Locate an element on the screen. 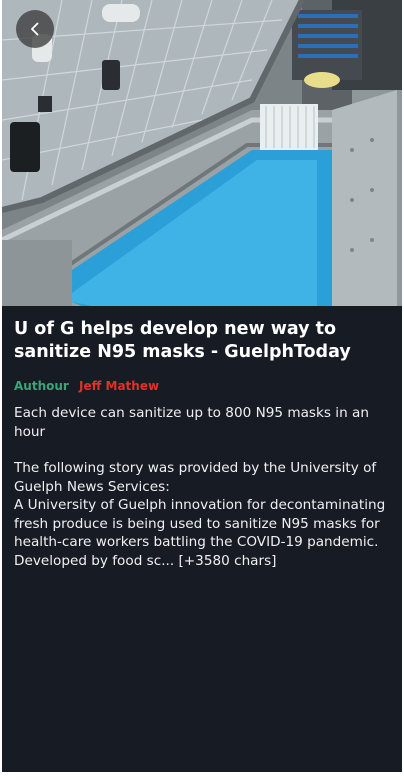  article-author-line: Authour Jeff Mathew is located at coordinates (202, 386).